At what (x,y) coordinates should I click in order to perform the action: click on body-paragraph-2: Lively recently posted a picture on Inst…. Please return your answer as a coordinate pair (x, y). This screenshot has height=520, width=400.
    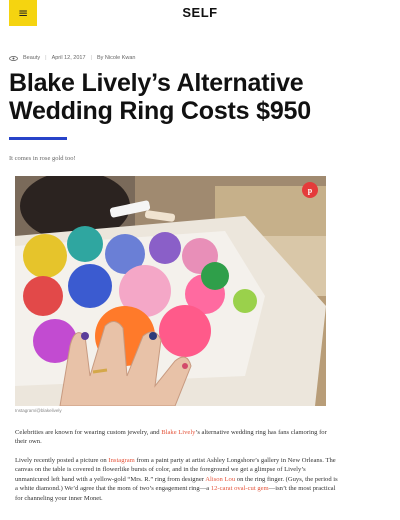
    Looking at the image, I should click on (177, 479).